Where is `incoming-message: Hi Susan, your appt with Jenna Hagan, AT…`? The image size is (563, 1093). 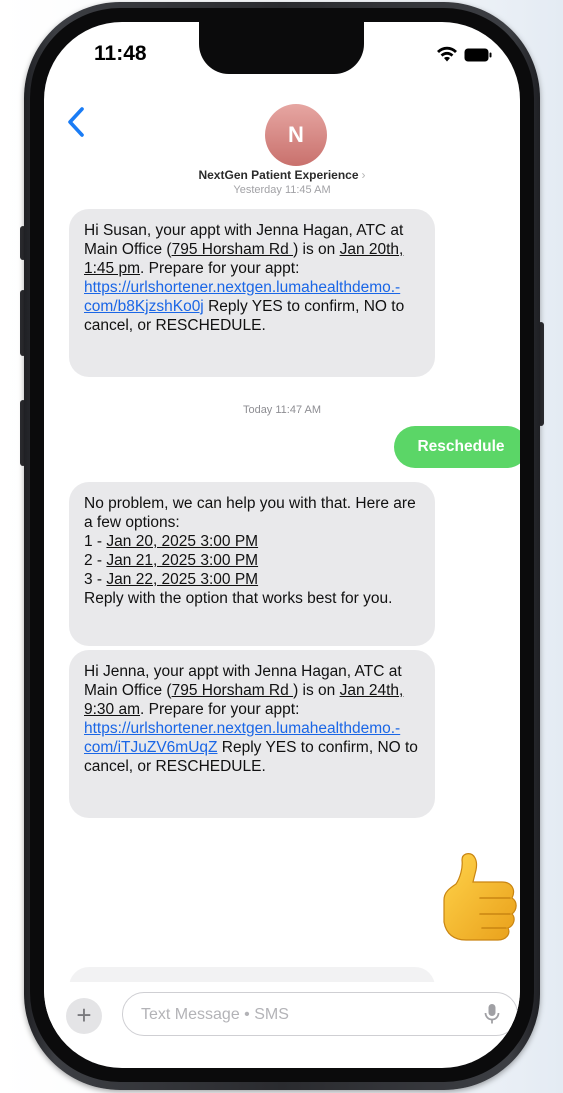
incoming-message: Hi Susan, your appt with Jenna Hagan, AT… is located at coordinates (252, 293).